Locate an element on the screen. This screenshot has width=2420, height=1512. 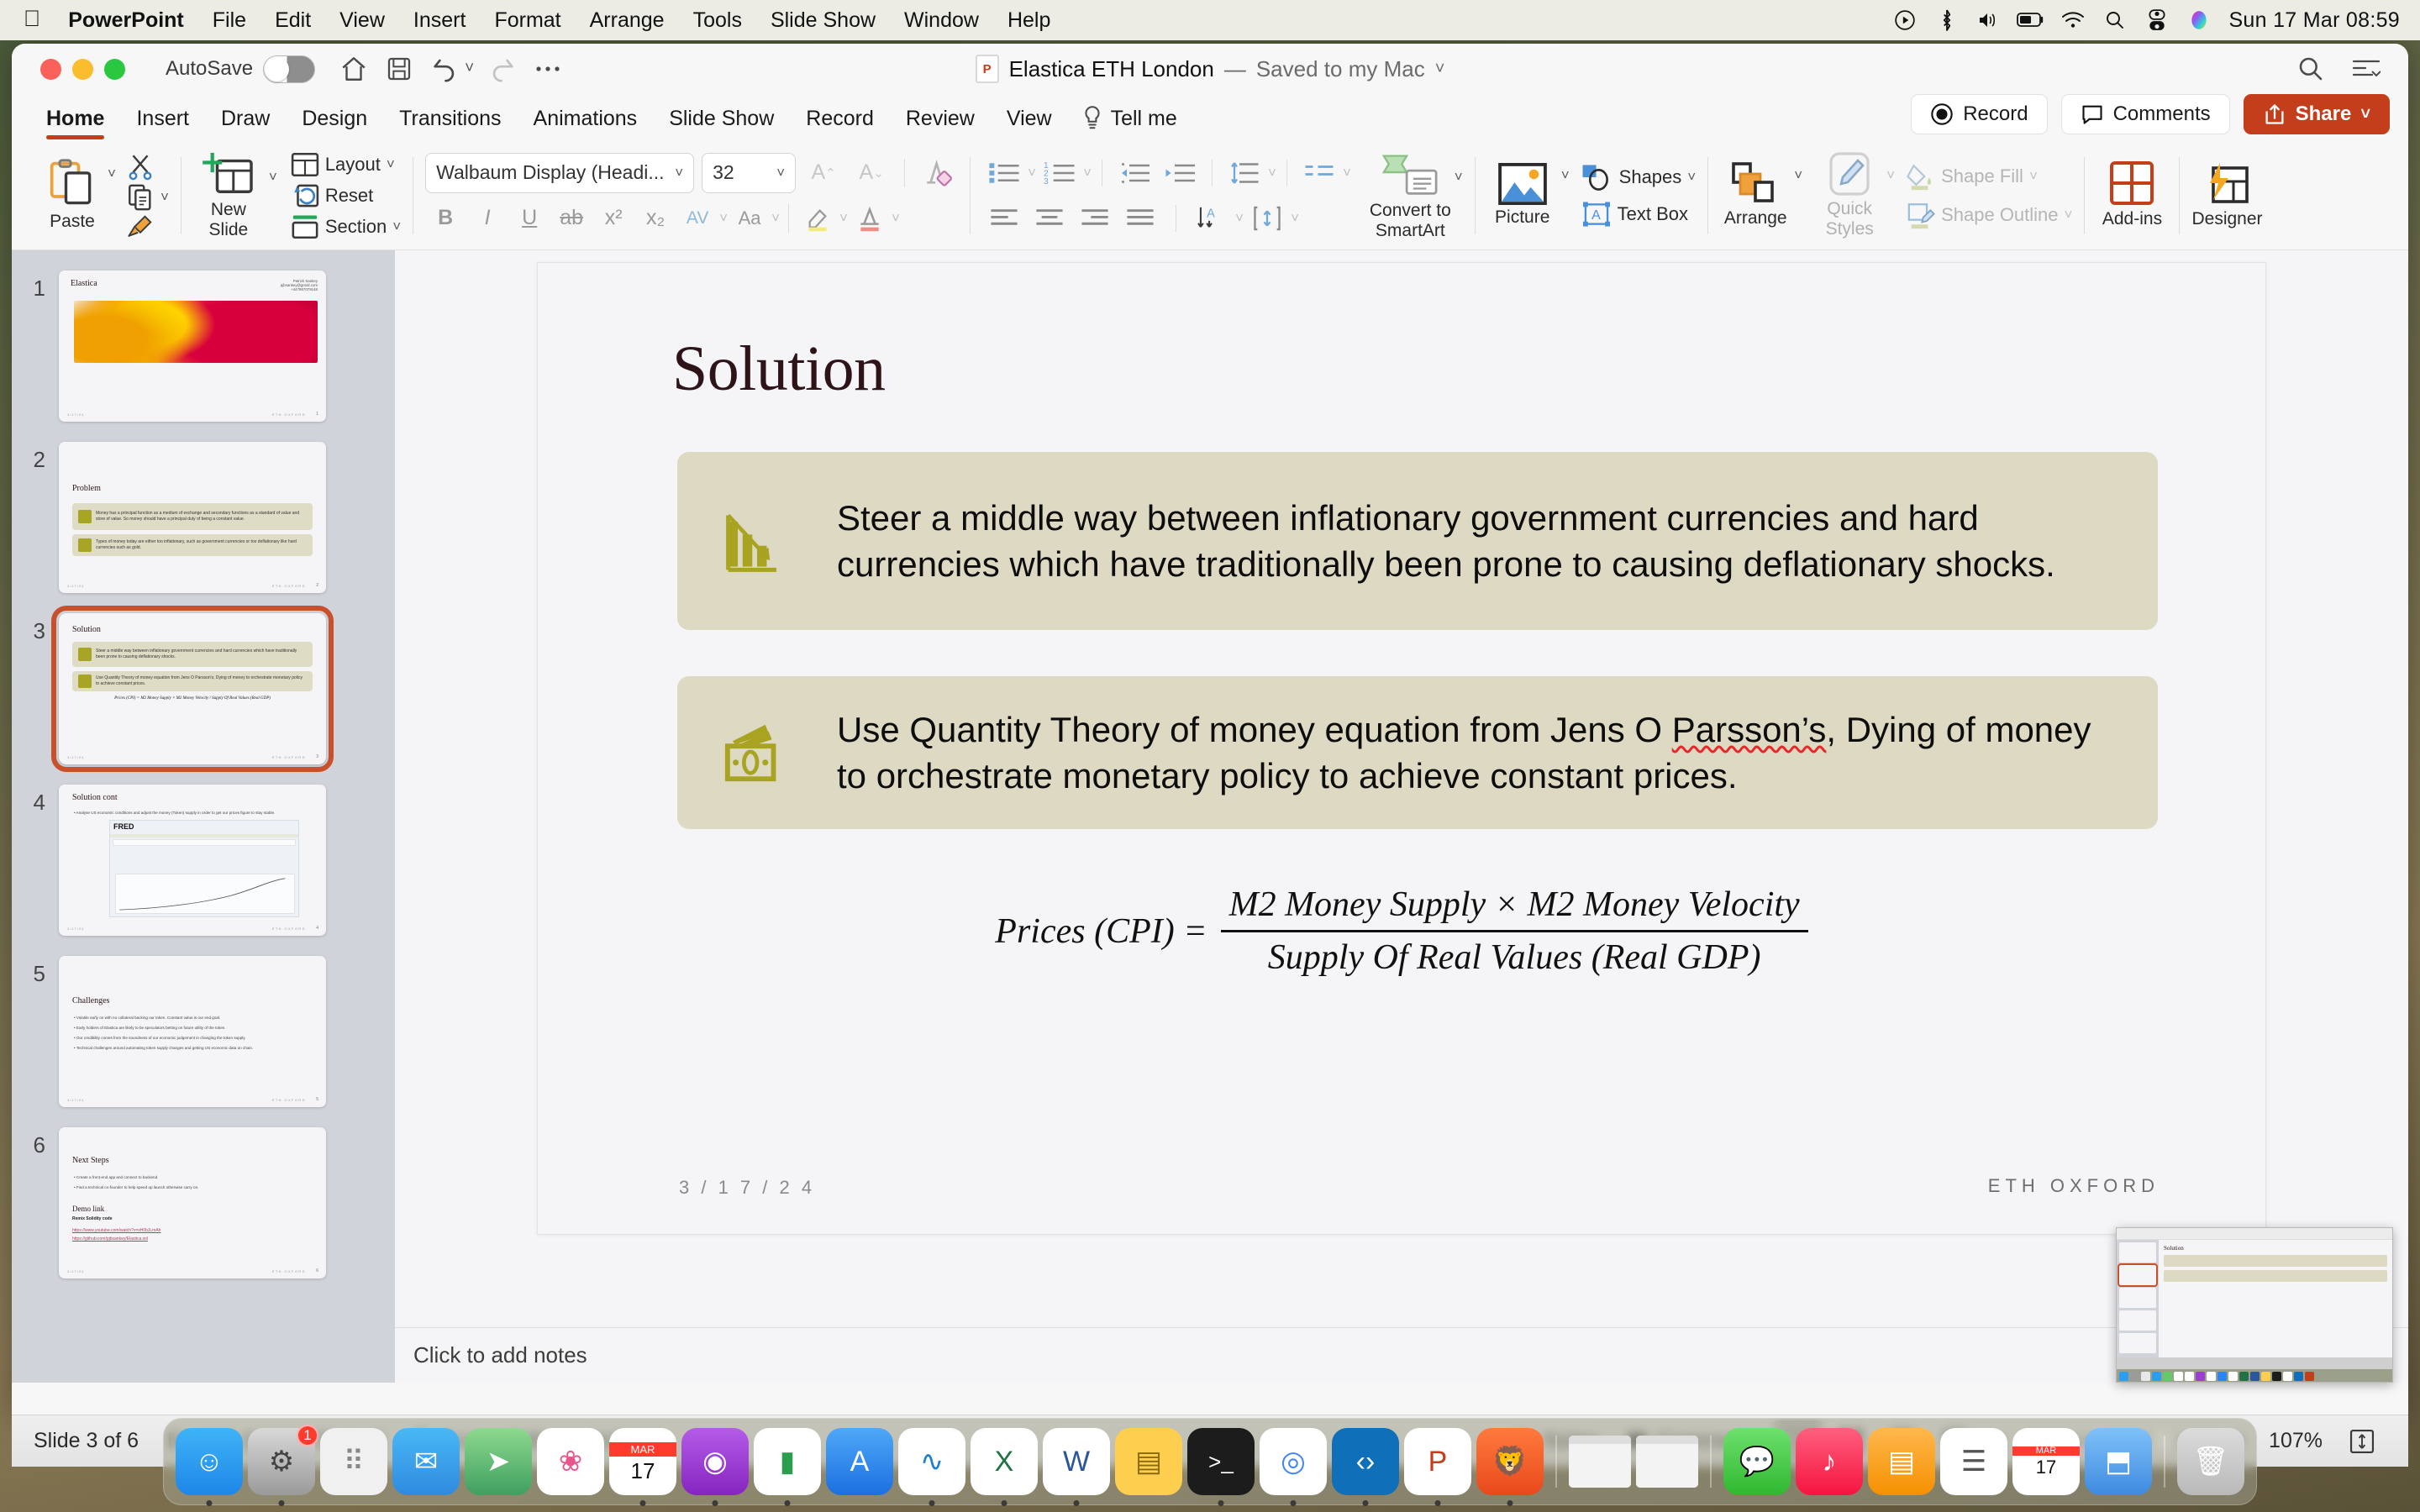
notes-app-icon: ▤ is located at coordinates (1148, 1461).